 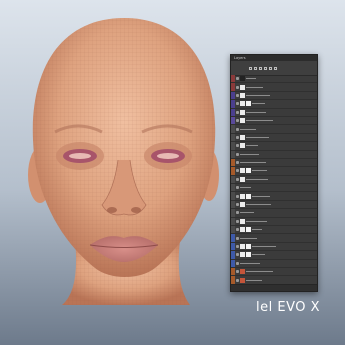 I want to click on filter-pixel-icon, so click(x=250, y=68).